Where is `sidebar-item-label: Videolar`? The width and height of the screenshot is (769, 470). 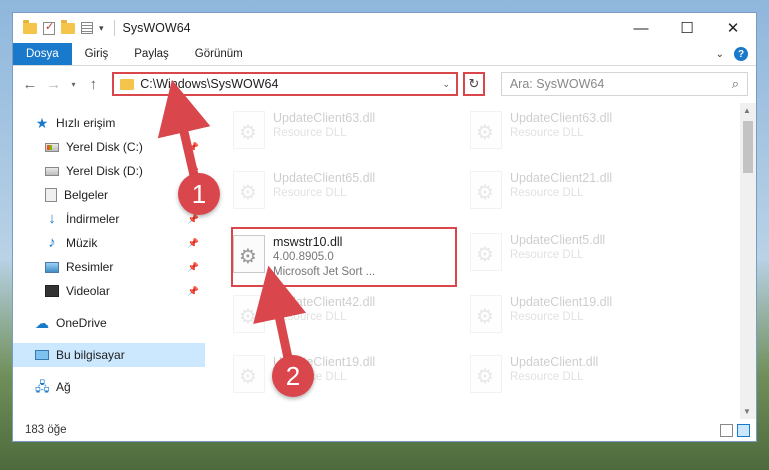 sidebar-item-label: Videolar is located at coordinates (88, 291).